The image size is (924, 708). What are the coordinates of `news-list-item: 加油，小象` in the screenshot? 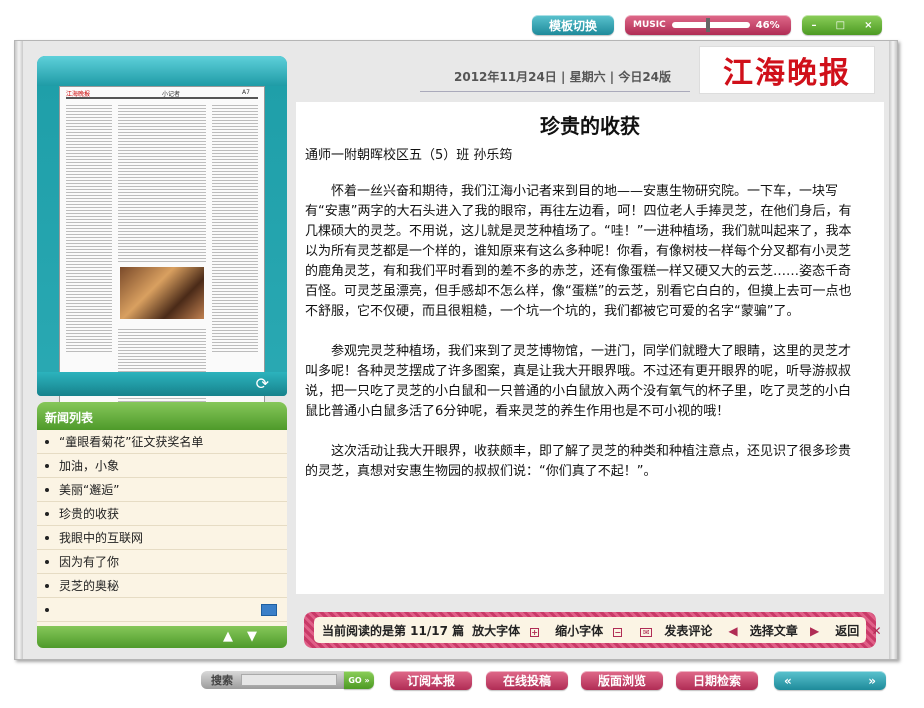 It's located at (162, 466).